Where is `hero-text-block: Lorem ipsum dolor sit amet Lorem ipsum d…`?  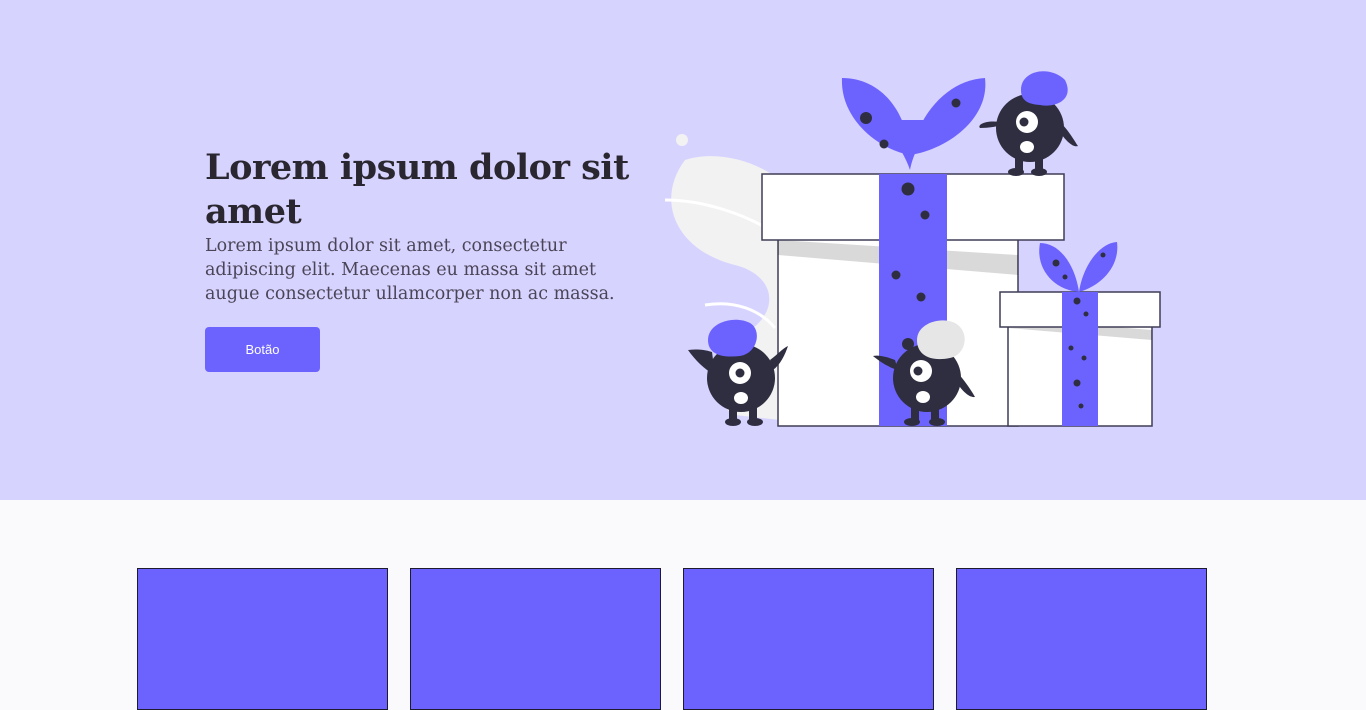 hero-text-block: Lorem ipsum dolor sit amet Lorem ipsum d… is located at coordinates (425, 226).